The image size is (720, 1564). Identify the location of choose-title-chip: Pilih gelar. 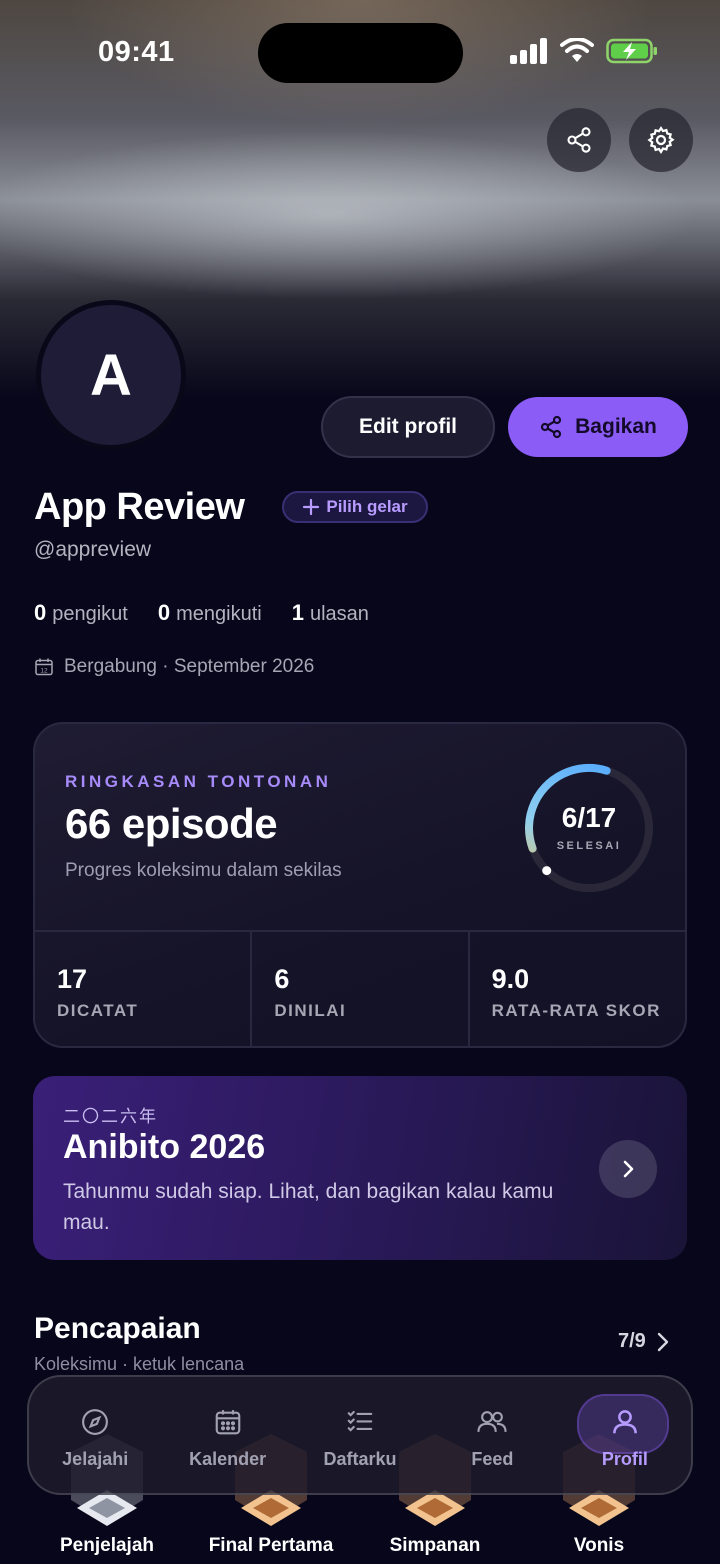
(355, 507).